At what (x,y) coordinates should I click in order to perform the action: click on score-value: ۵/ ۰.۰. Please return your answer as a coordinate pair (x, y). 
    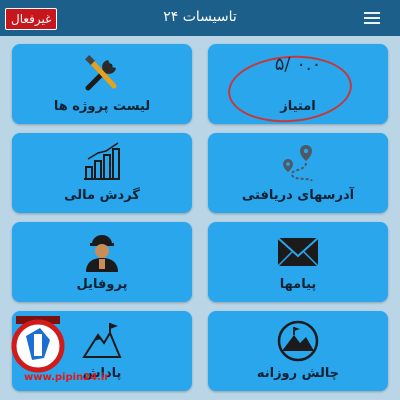
    Looking at the image, I should click on (298, 64).